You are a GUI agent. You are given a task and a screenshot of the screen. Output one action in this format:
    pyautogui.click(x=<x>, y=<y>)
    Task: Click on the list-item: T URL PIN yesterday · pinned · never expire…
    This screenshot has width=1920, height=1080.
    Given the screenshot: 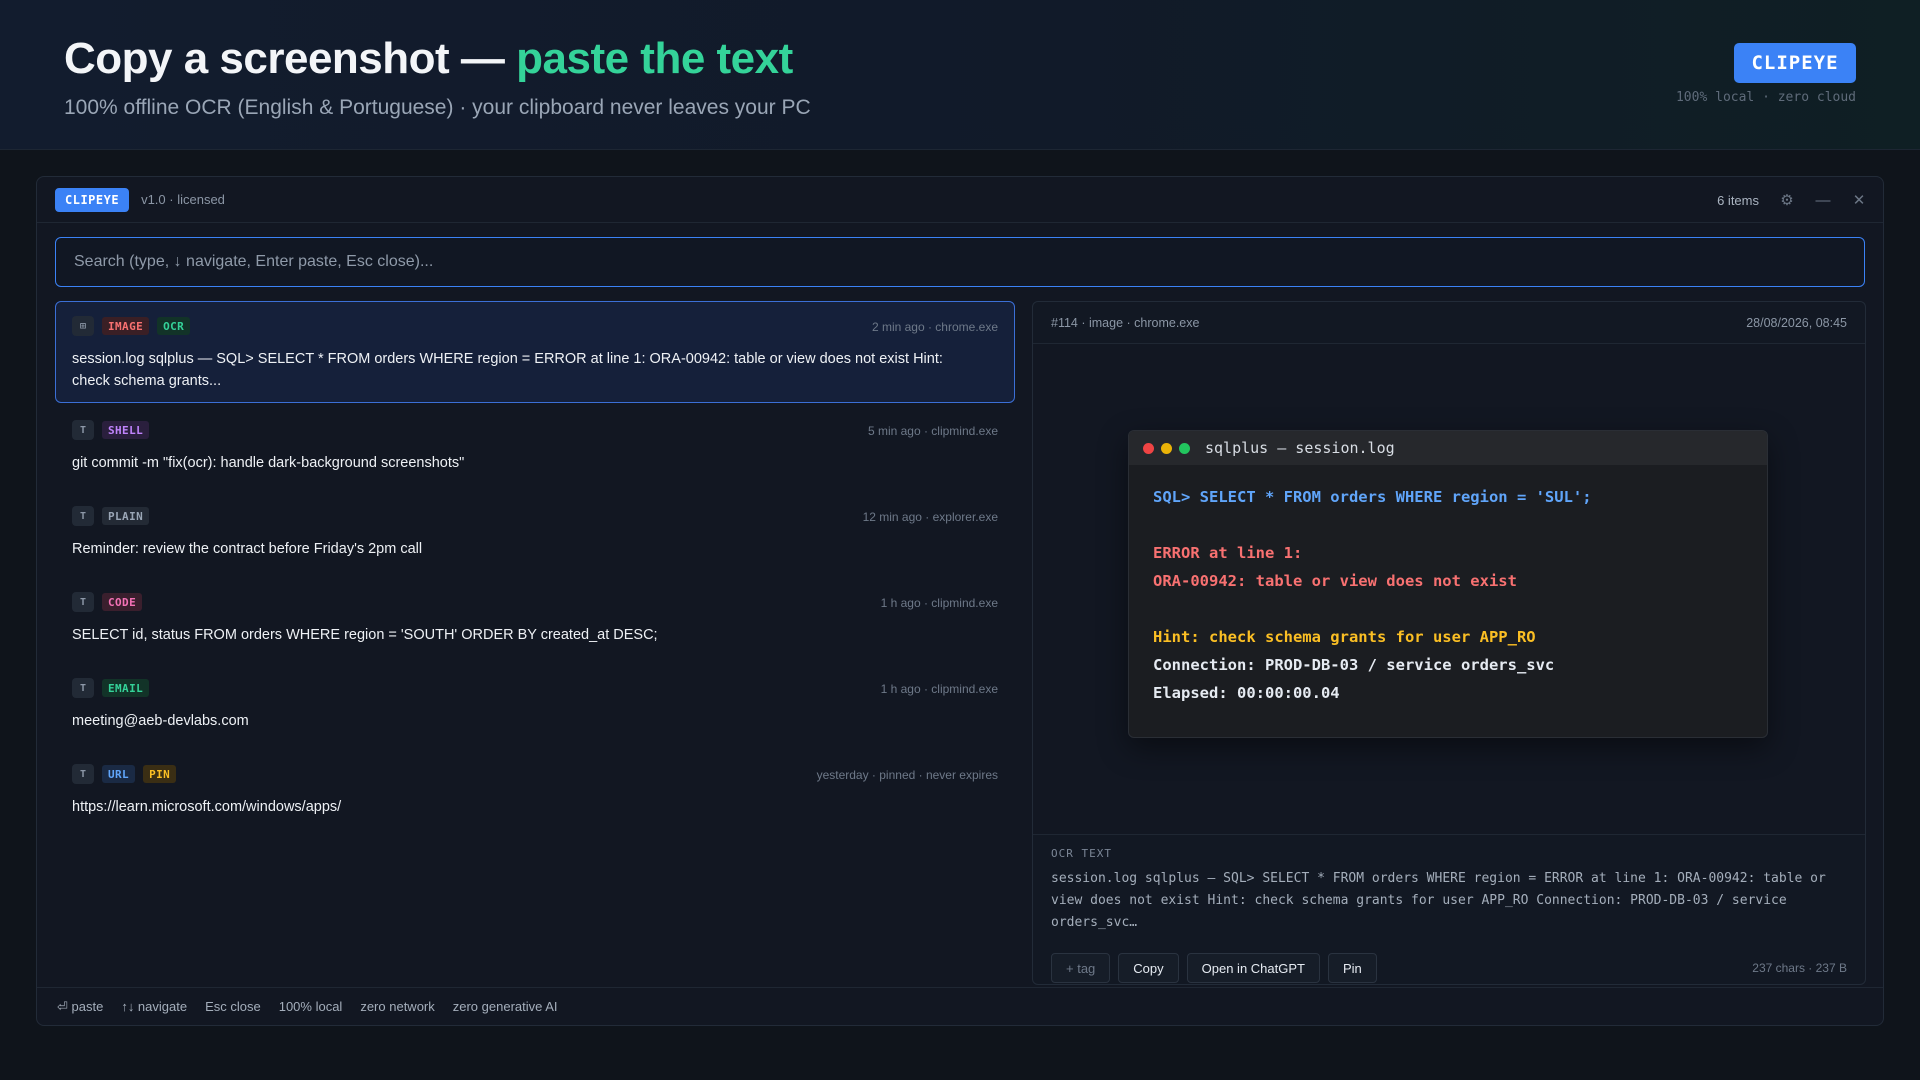 What is the action you would take?
    pyautogui.click(x=535, y=792)
    